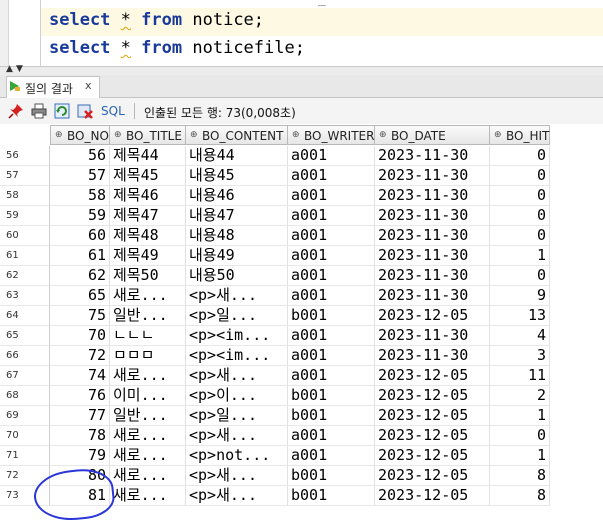 The width and height of the screenshot is (603, 524). What do you see at coordinates (520, 296) in the screenshot?
I see `cell-bo-hit: 9` at bounding box center [520, 296].